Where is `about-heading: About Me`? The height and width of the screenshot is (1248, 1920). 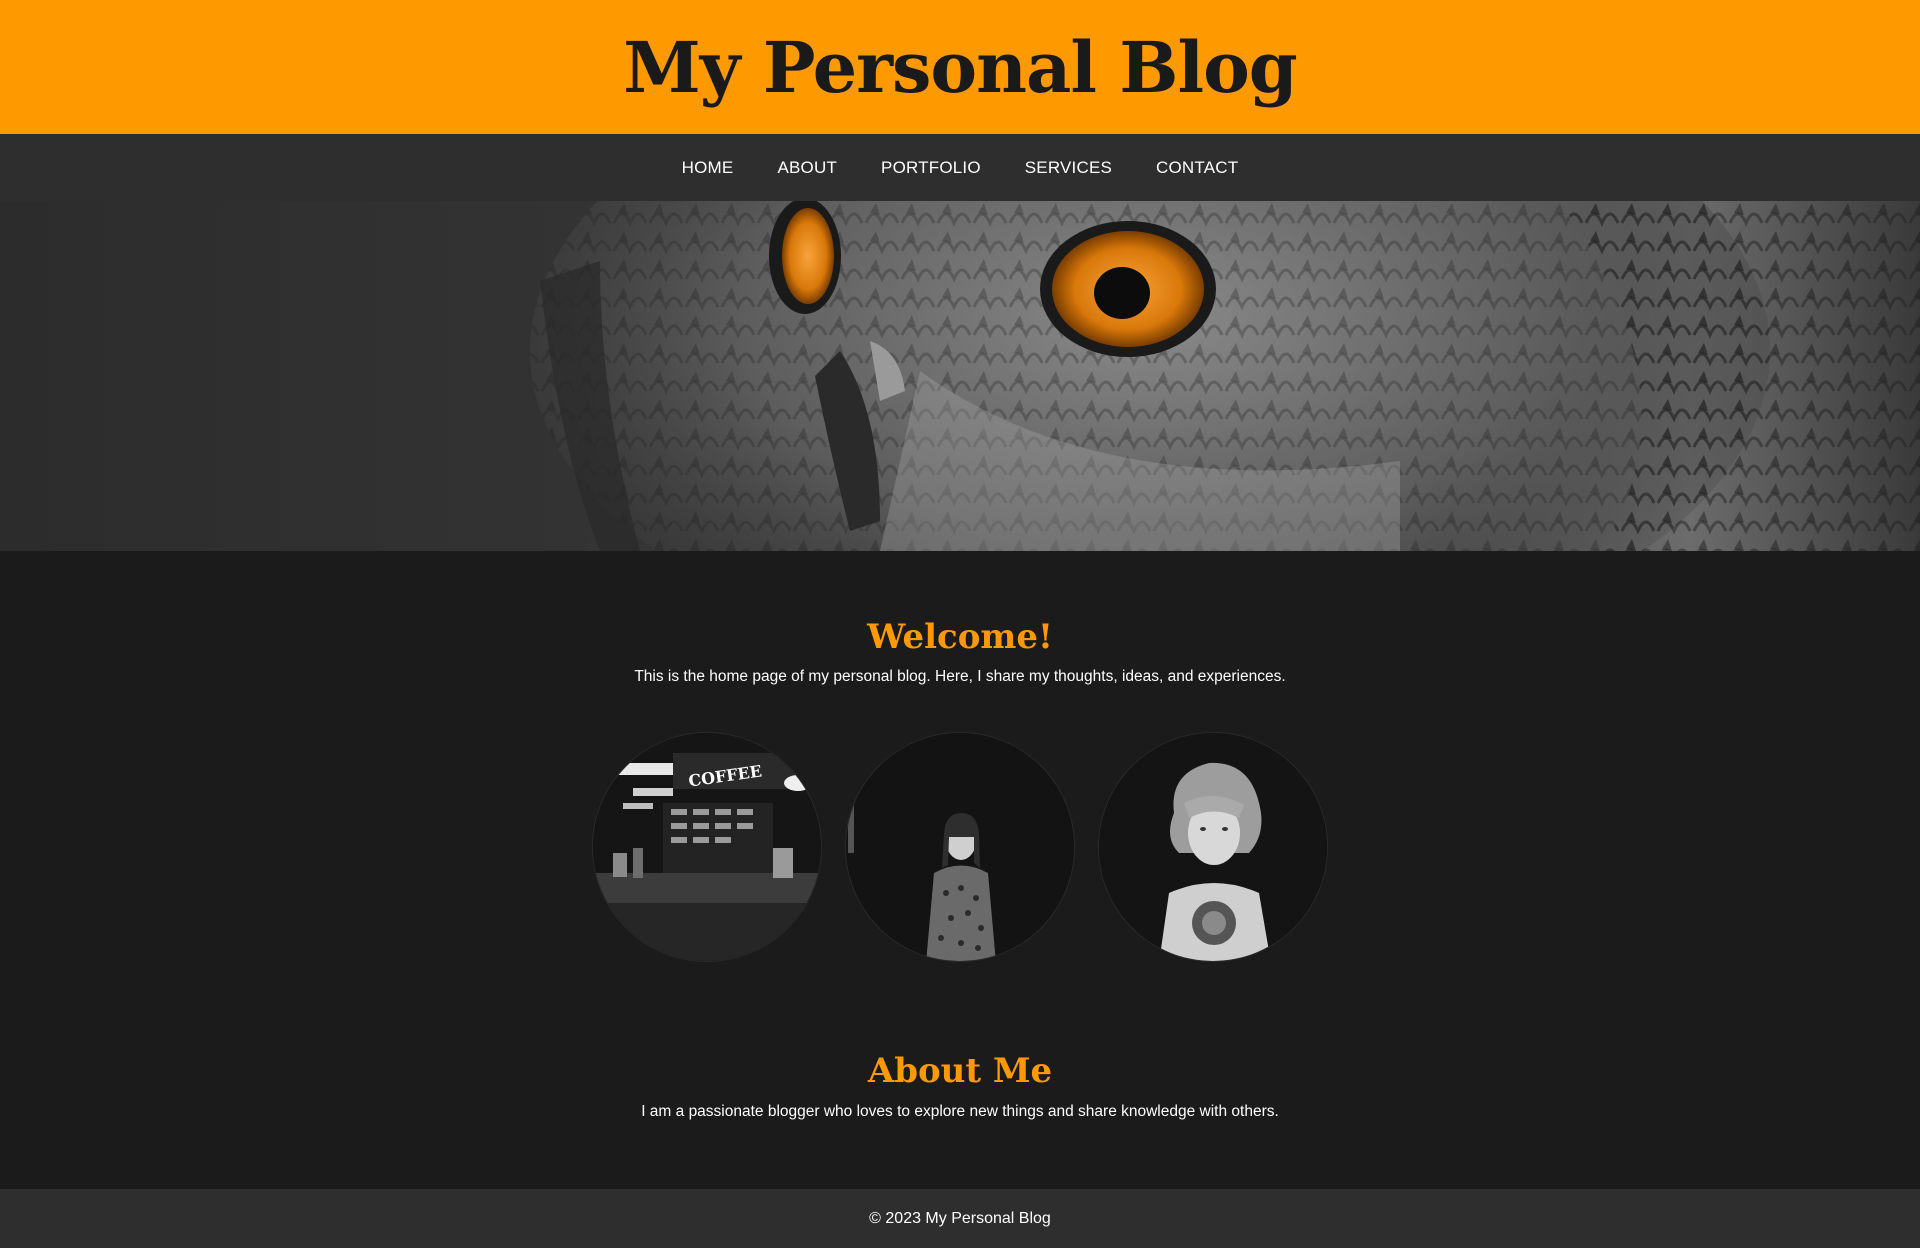 about-heading: About Me is located at coordinates (960, 1071).